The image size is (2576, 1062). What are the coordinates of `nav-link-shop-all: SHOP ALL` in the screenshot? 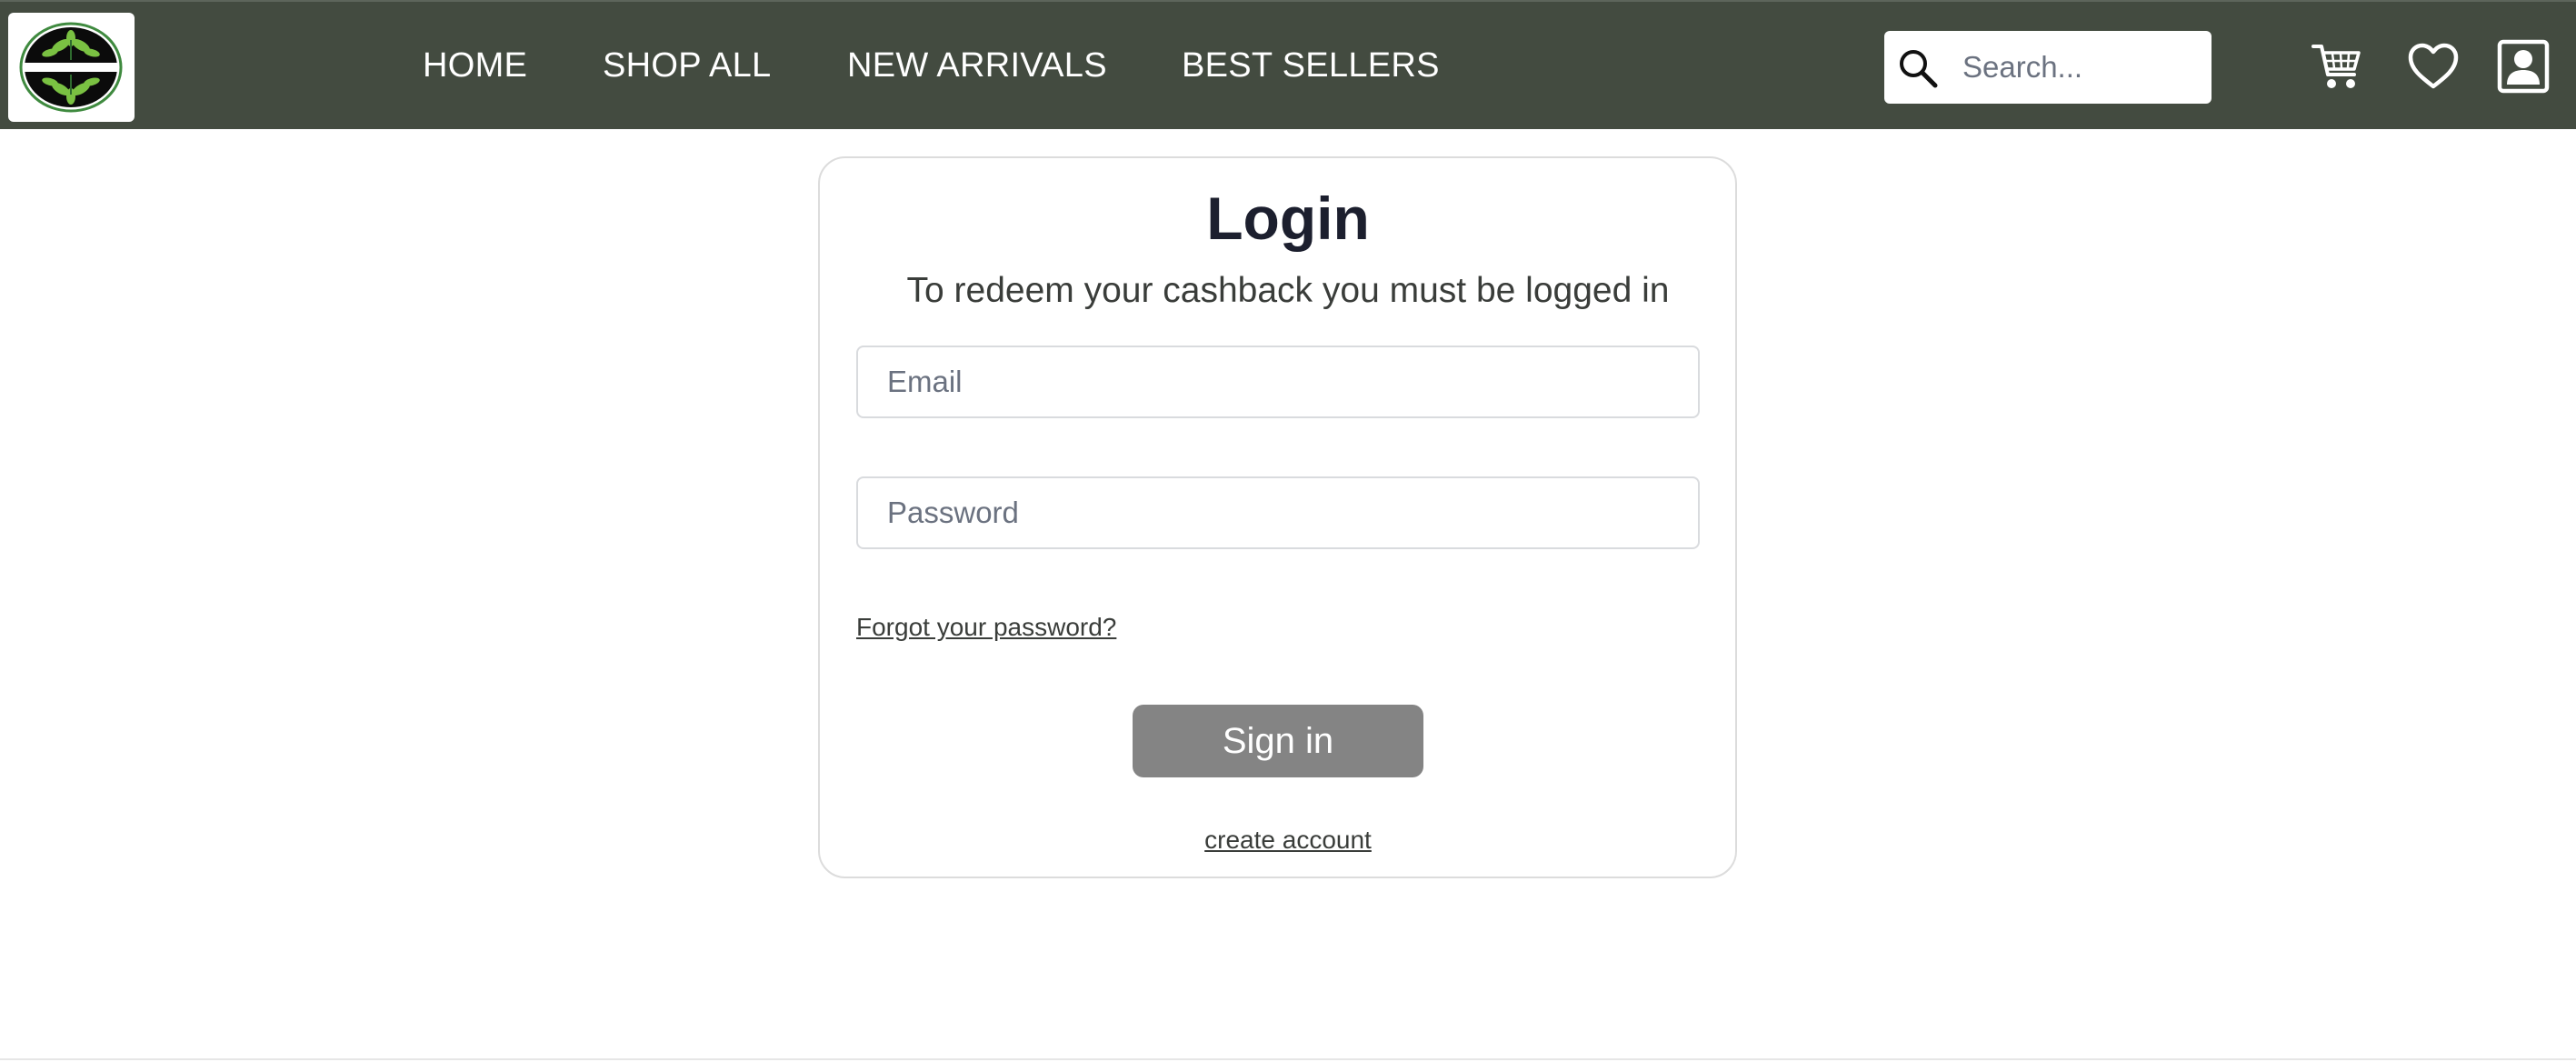 It's located at (687, 65).